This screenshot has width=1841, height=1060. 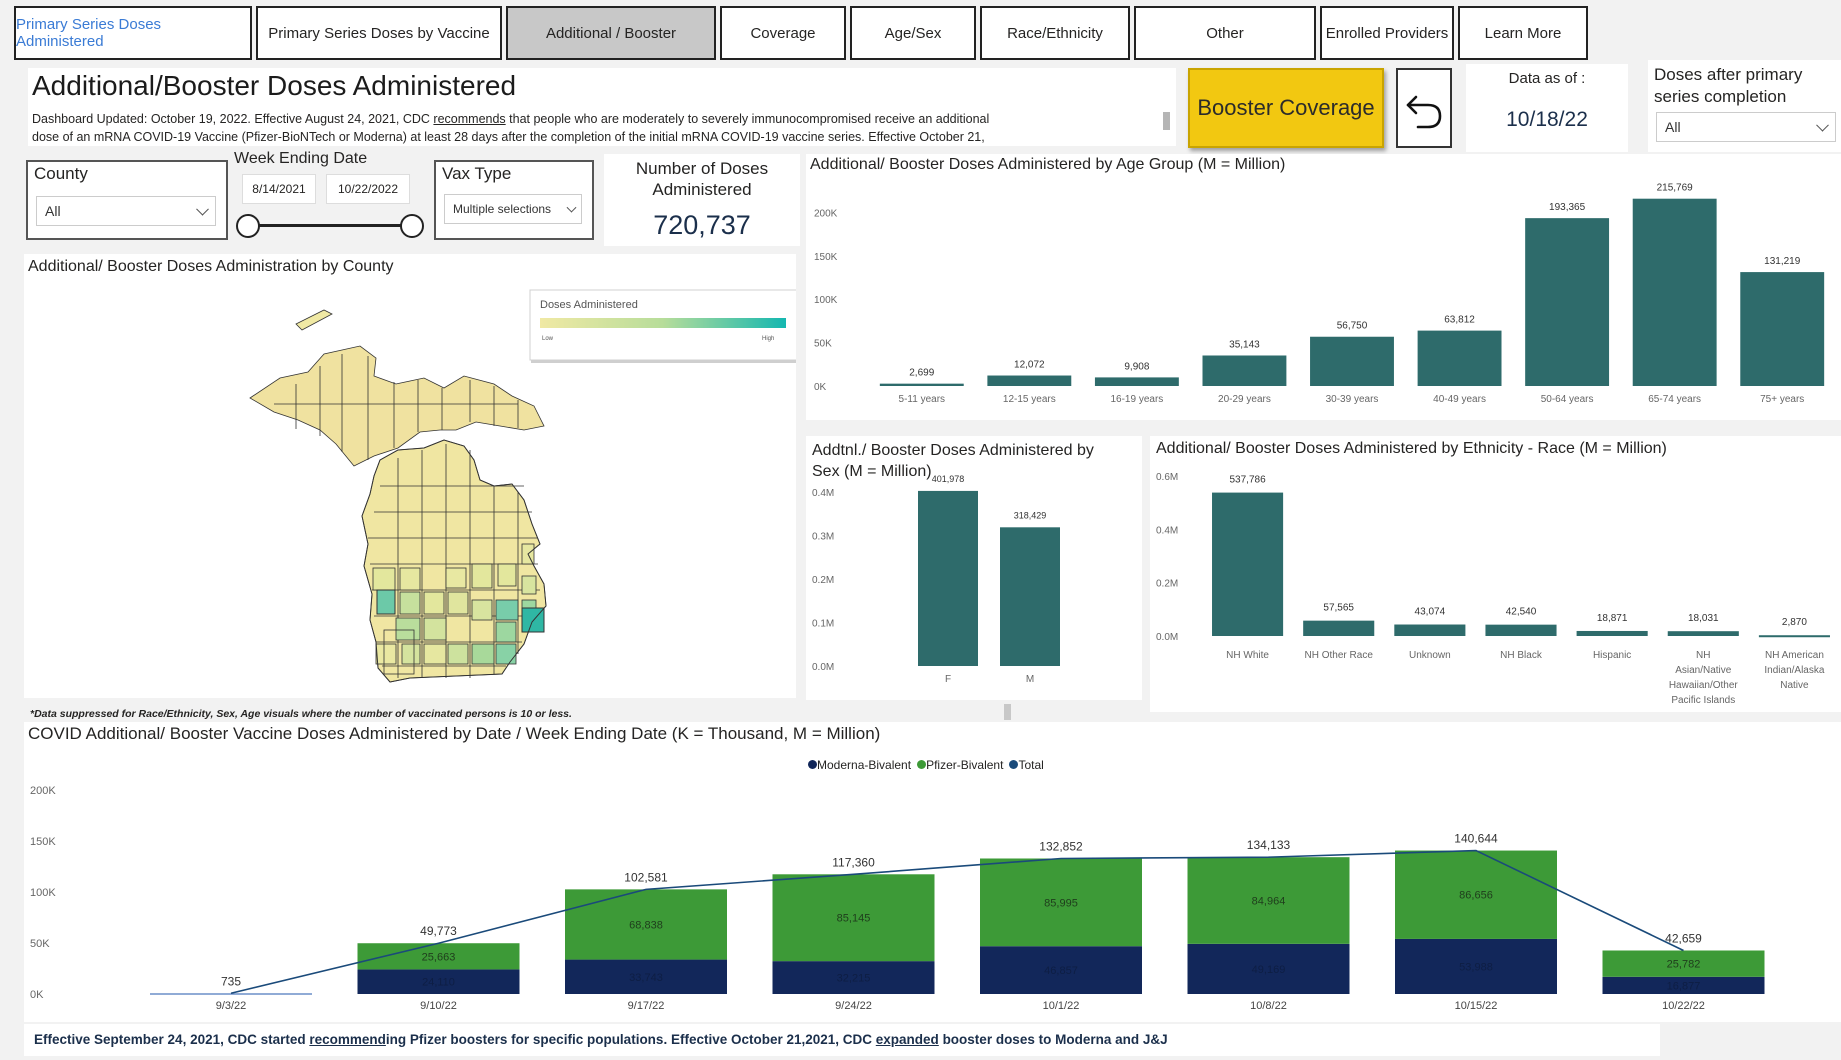 I want to click on tab-age-sex: Age/Sex, so click(x=913, y=33).